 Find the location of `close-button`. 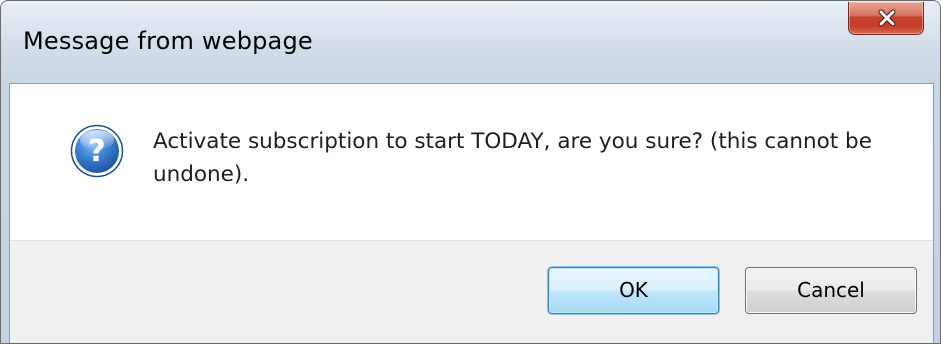

close-button is located at coordinates (886, 18).